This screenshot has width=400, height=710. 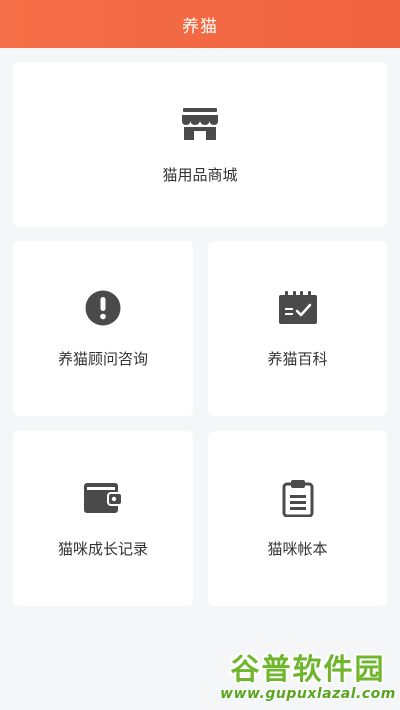 I want to click on watermark: 谷普软件园 www.gupuxlazal.com, so click(x=308, y=677).